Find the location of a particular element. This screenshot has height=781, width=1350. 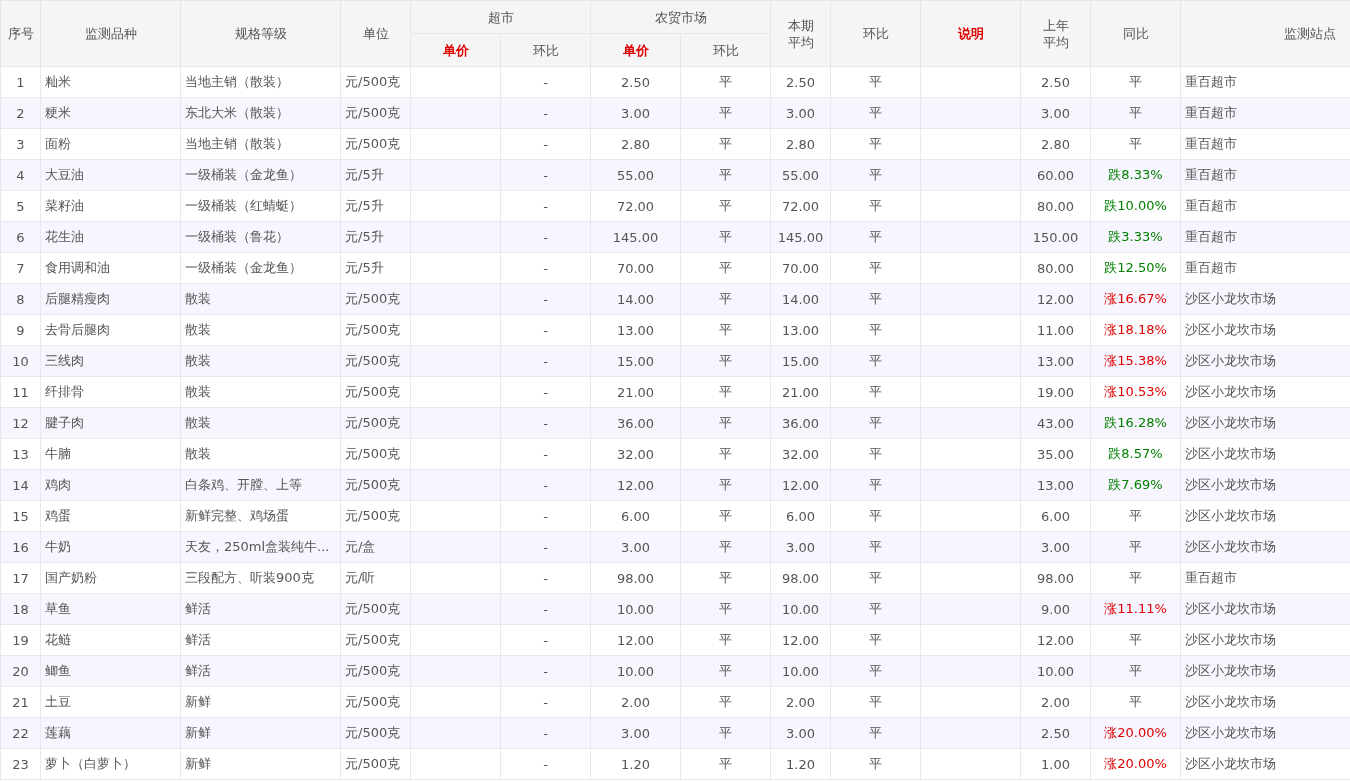

table-cell: 跌3.33% is located at coordinates (1135, 237).